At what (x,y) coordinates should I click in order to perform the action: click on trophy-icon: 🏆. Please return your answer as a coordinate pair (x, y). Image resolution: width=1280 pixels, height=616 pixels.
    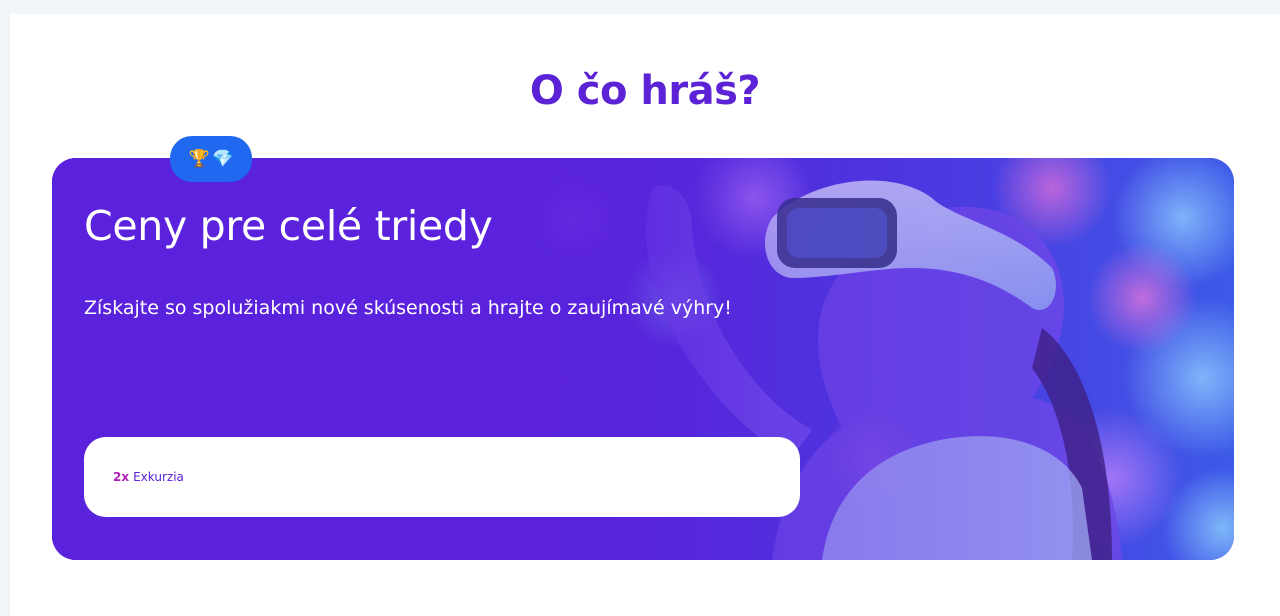
    Looking at the image, I should click on (199, 159).